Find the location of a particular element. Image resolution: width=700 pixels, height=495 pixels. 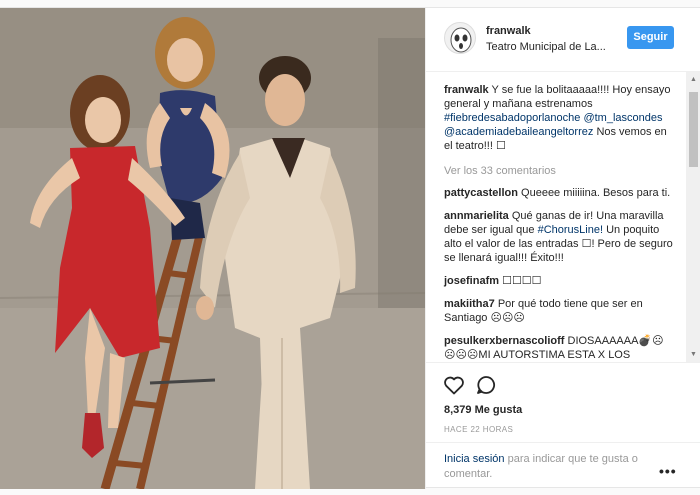

login-link: Inicia sesión is located at coordinates (474, 459).